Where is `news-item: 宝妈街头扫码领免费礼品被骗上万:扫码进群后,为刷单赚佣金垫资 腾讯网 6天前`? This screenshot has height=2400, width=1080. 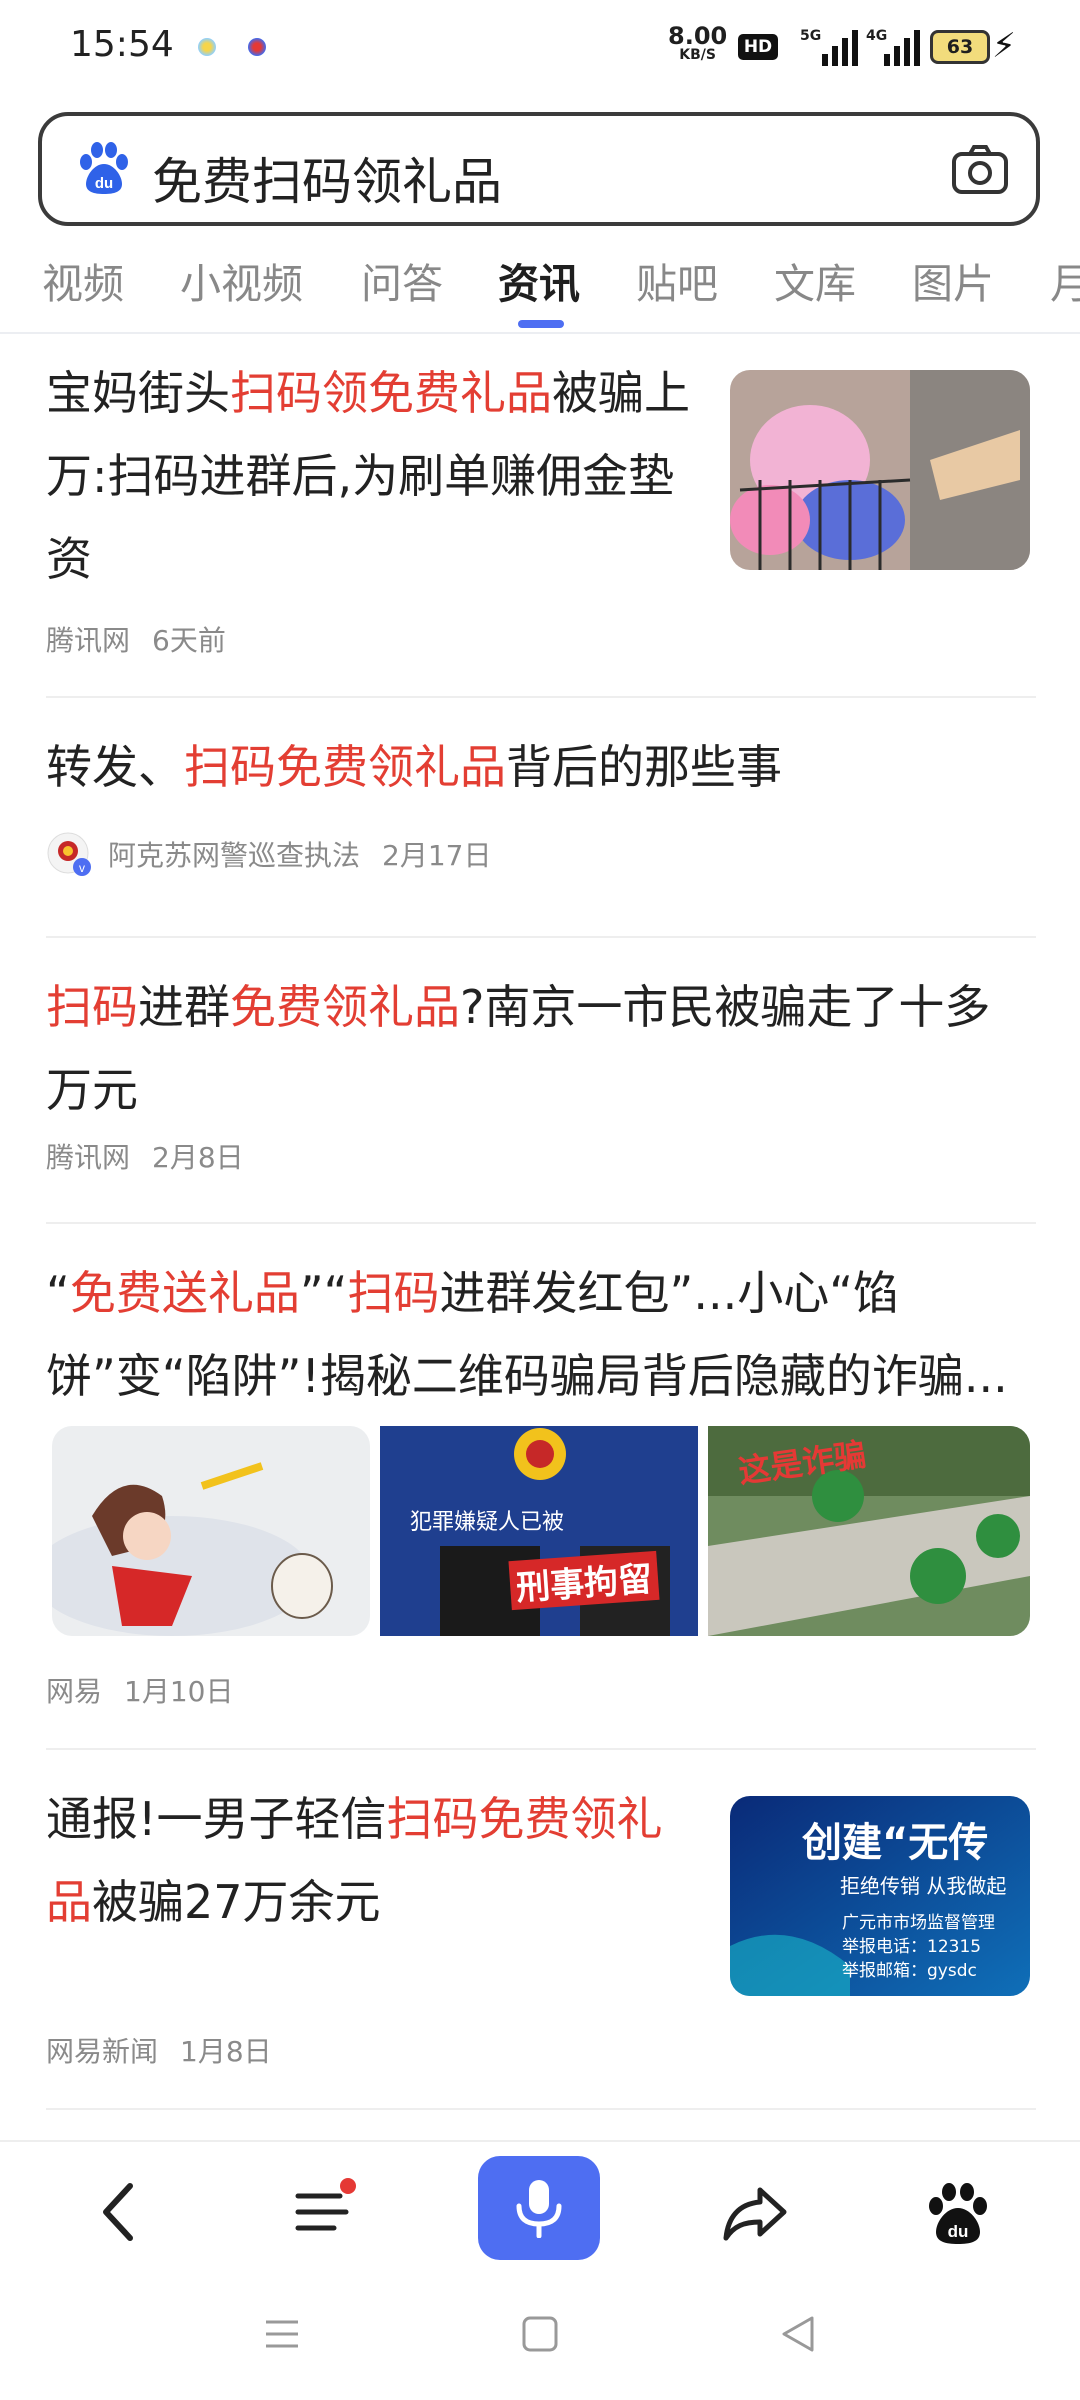 news-item: 宝妈街头扫码领免费礼品被骗上万:扫码进群后,为刷单赚佣金垫资 腾讯网 6天前 is located at coordinates (371, 505).